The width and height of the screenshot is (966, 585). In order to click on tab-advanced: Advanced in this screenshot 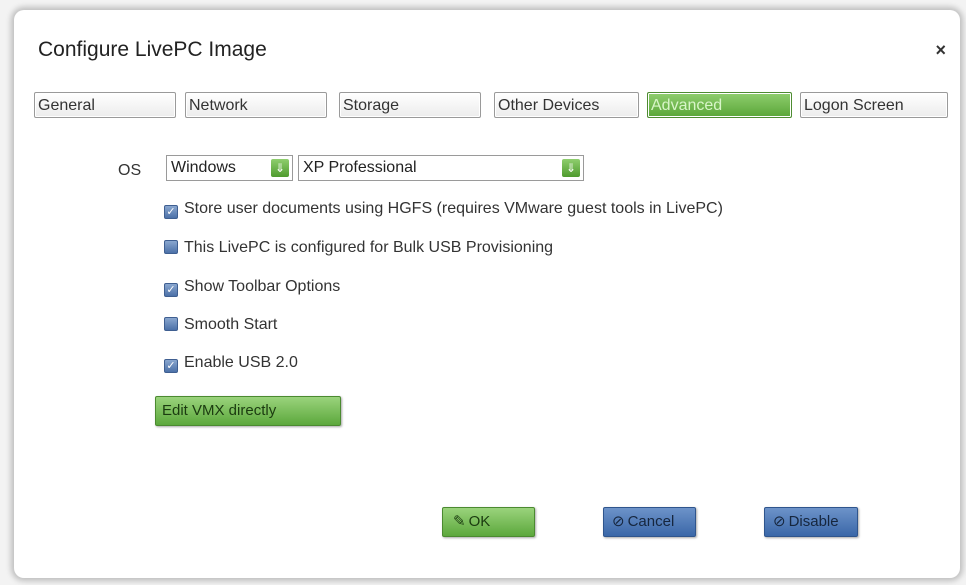, I will do `click(719, 105)`.